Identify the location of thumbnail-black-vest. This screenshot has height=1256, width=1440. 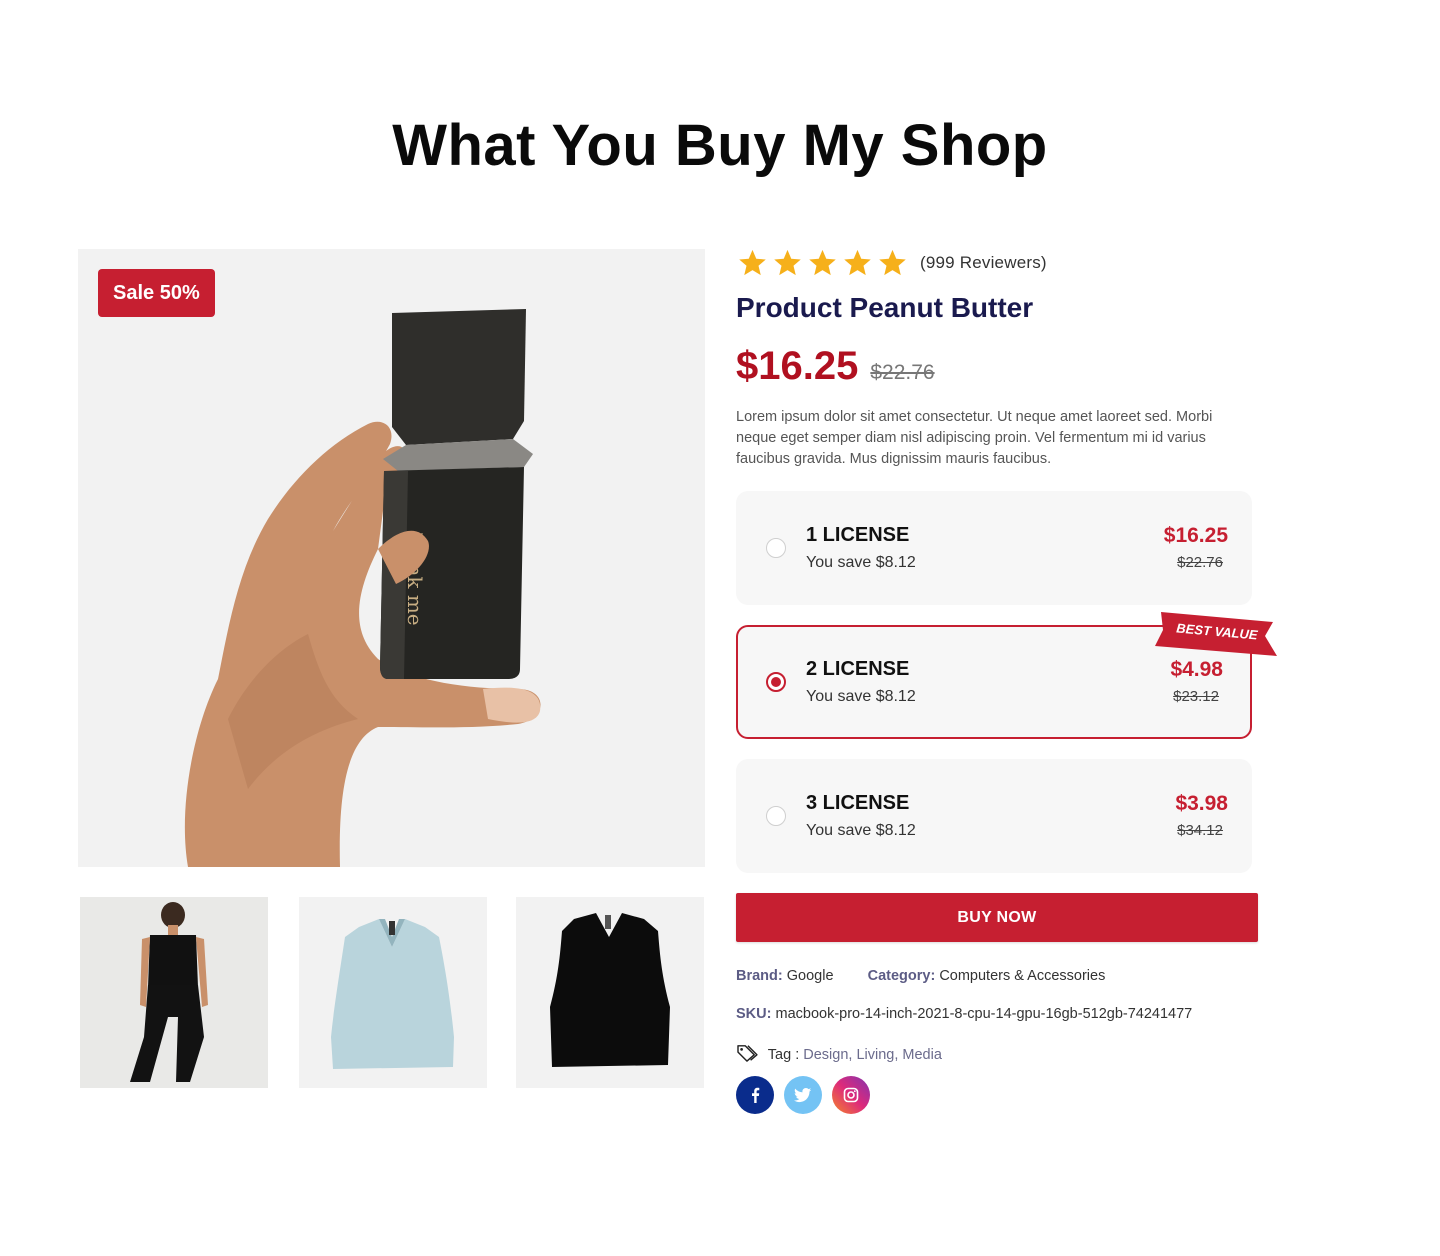
(610, 992).